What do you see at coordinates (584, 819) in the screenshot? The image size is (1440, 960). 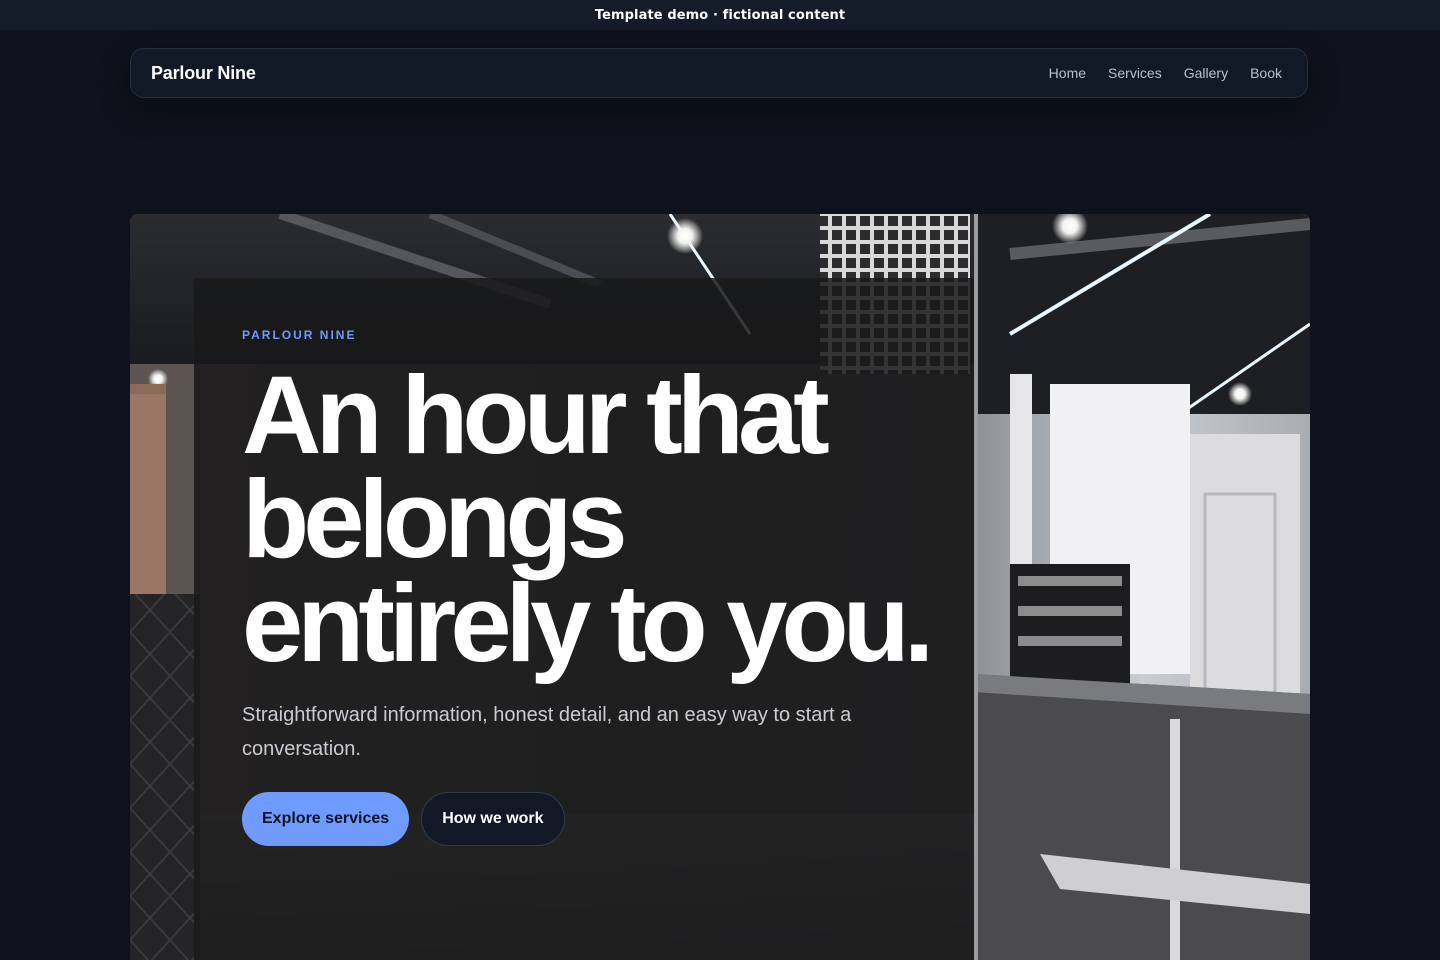 I see `hero-cta-group: Explore services How we work` at bounding box center [584, 819].